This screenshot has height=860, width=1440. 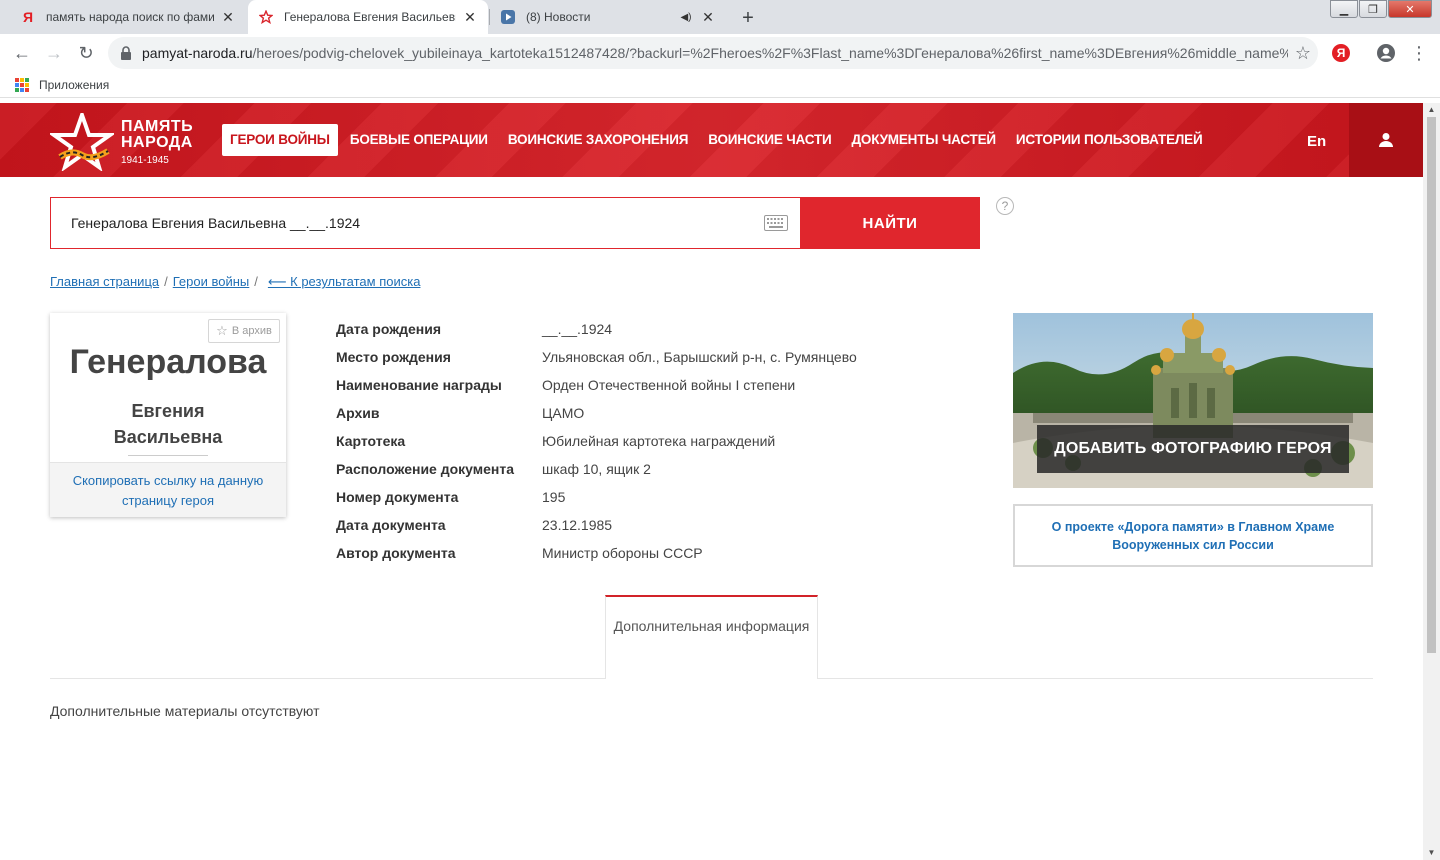 What do you see at coordinates (168, 424) in the screenshot?
I see `hero-given-names: Евгения Васильевна` at bounding box center [168, 424].